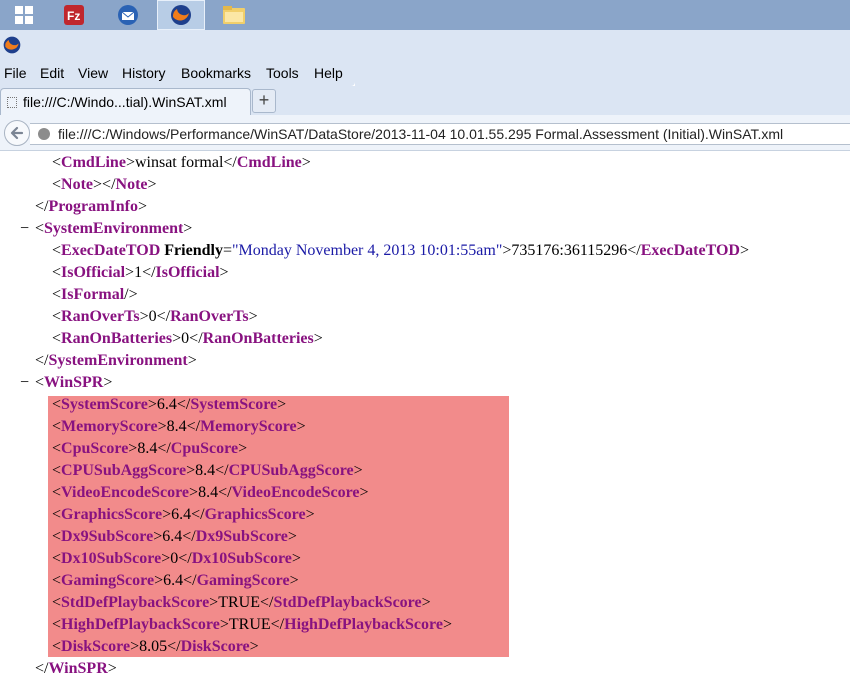  What do you see at coordinates (193, 250) in the screenshot?
I see `attribute-name: Friendly` at bounding box center [193, 250].